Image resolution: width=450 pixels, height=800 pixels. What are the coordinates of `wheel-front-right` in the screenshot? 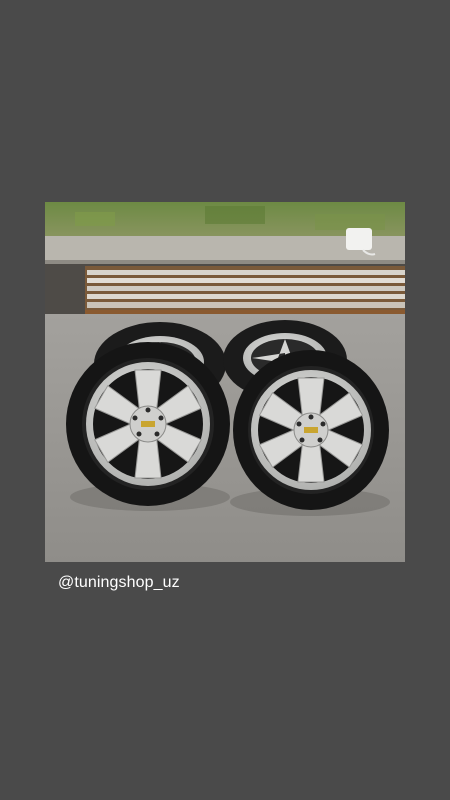 It's located at (311, 430).